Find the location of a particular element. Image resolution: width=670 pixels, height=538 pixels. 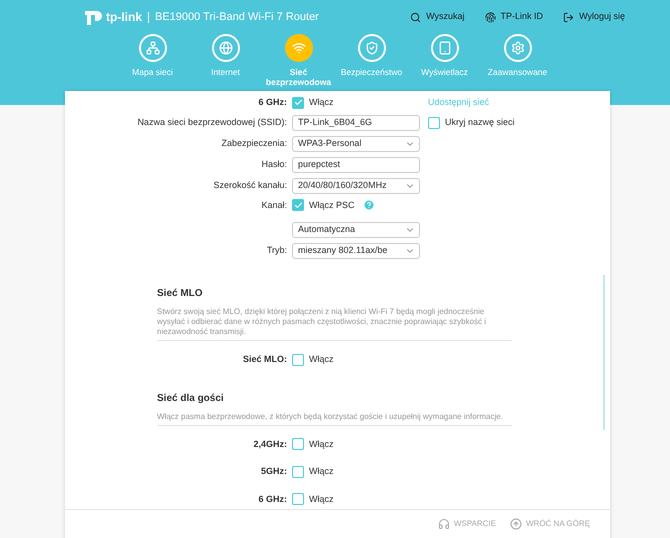

shield-icon is located at coordinates (371, 48).